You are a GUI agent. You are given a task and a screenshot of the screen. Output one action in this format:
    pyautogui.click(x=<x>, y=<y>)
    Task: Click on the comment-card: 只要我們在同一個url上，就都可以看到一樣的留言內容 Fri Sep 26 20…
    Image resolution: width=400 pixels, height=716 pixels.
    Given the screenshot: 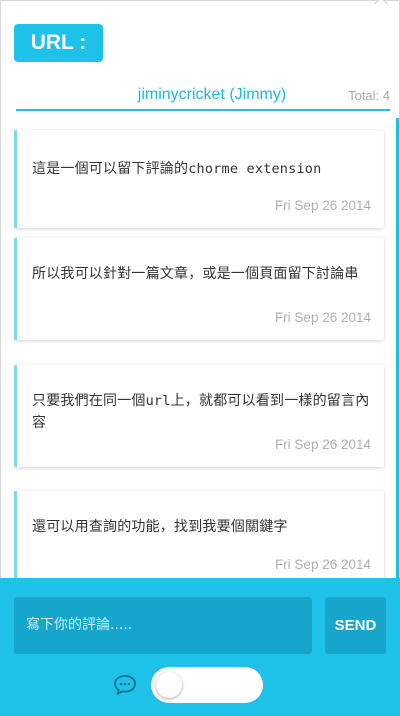 What is the action you would take?
    pyautogui.click(x=199, y=416)
    